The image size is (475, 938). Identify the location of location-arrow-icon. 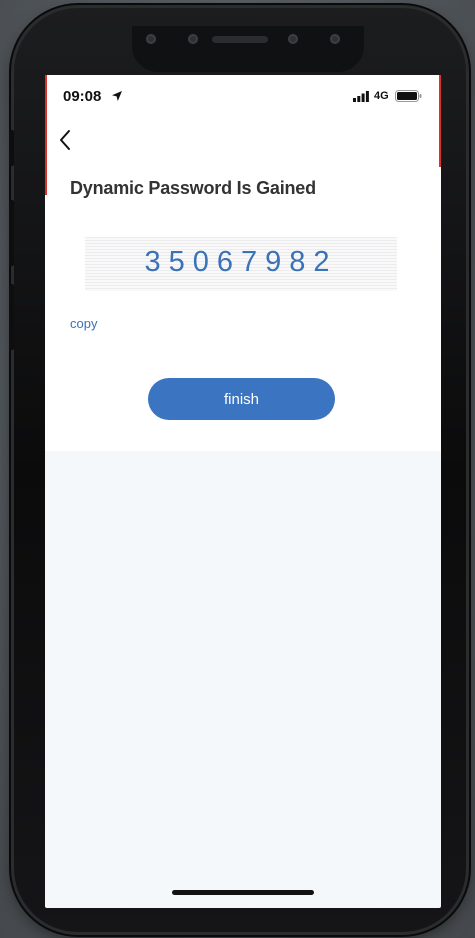
(117, 96).